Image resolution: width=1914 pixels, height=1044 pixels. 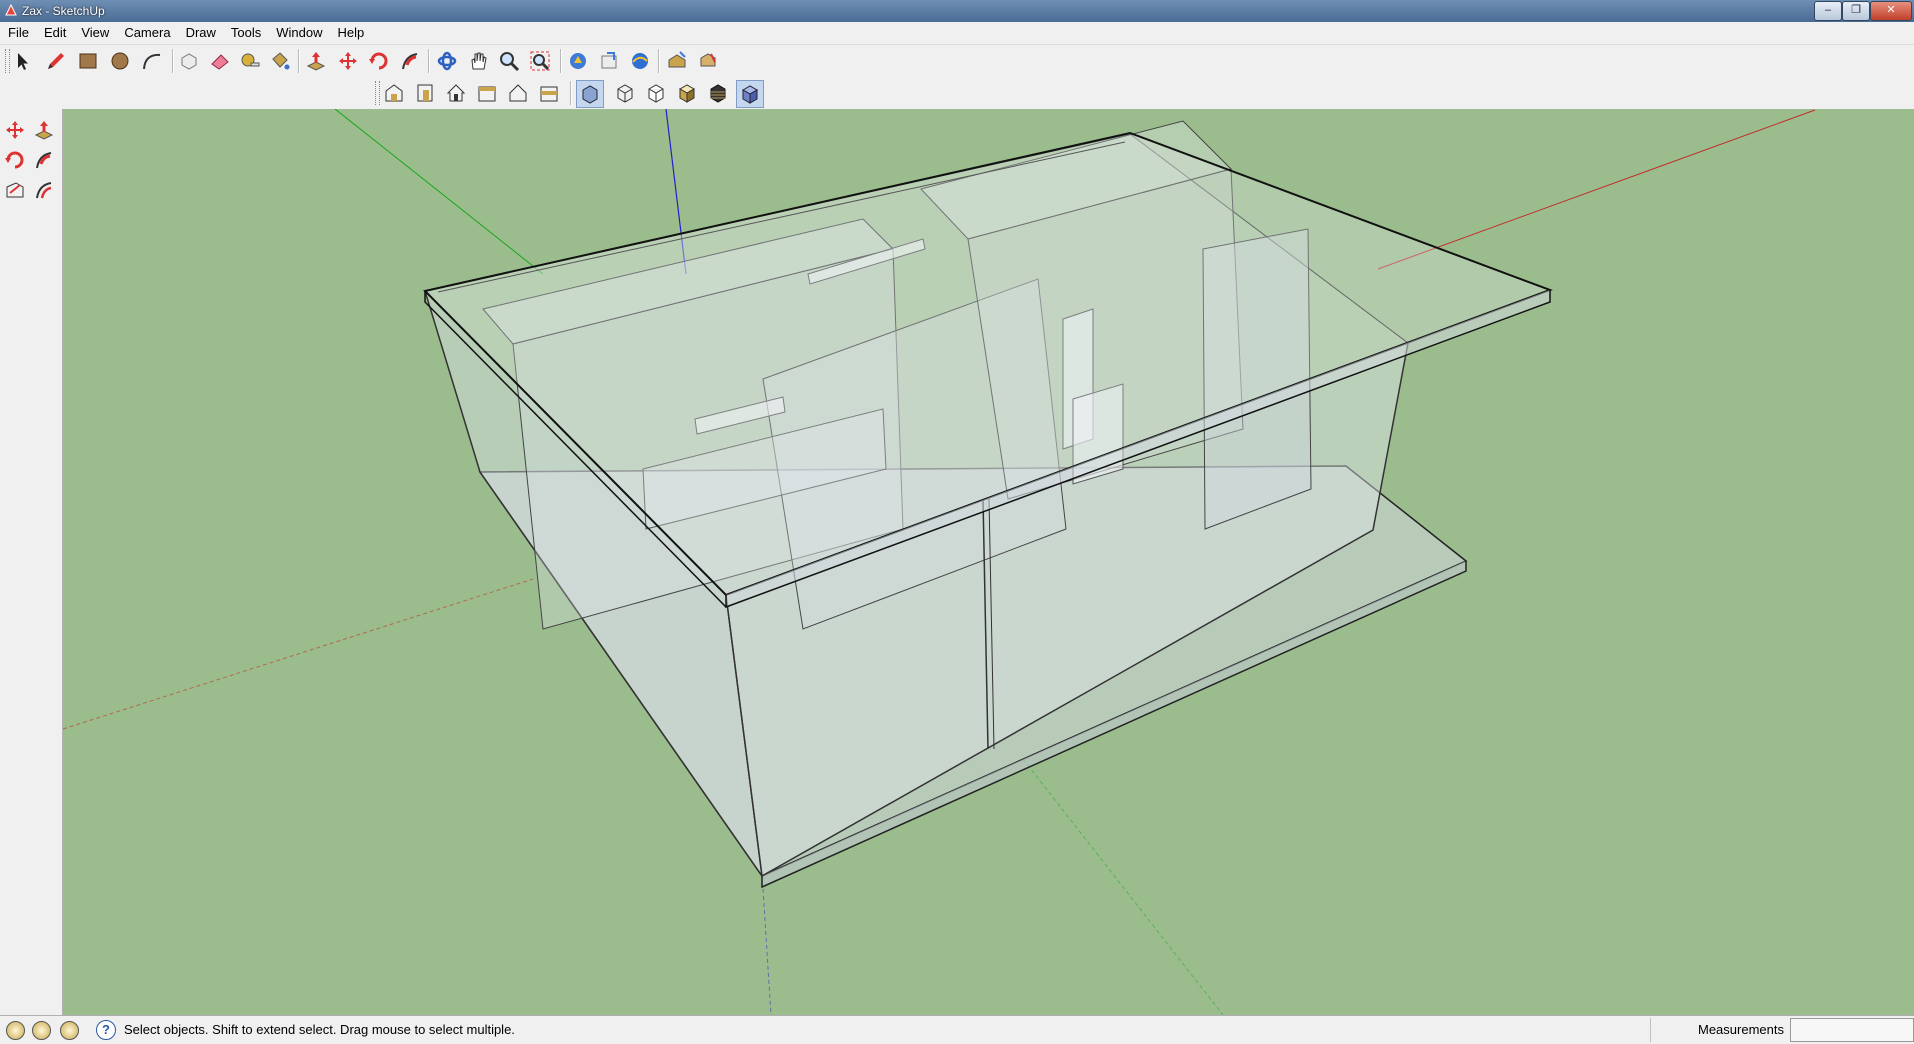 I want to click on google-earth-button, so click(x=640, y=61).